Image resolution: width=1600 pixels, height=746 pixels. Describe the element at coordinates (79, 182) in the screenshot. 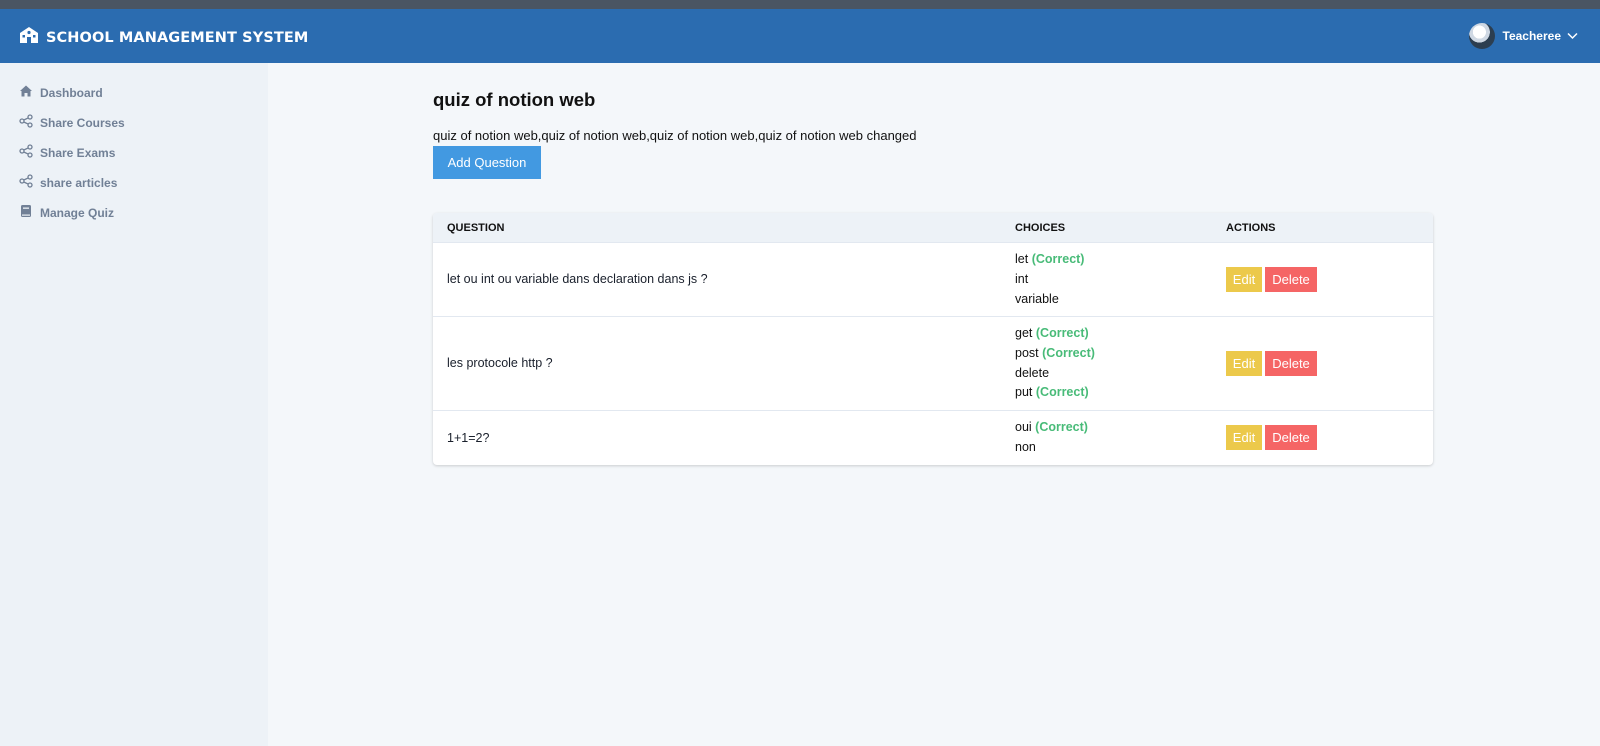

I see `sidebar-item-label: share articles` at that location.